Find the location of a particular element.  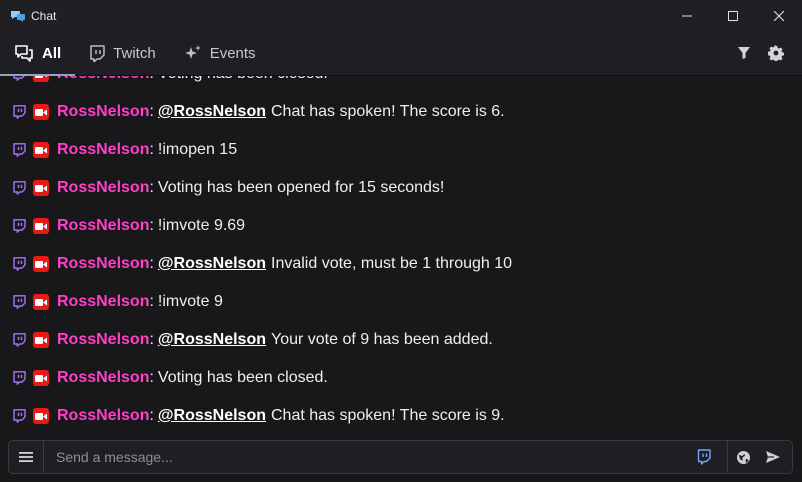

sparkles-icon is located at coordinates (193, 53).